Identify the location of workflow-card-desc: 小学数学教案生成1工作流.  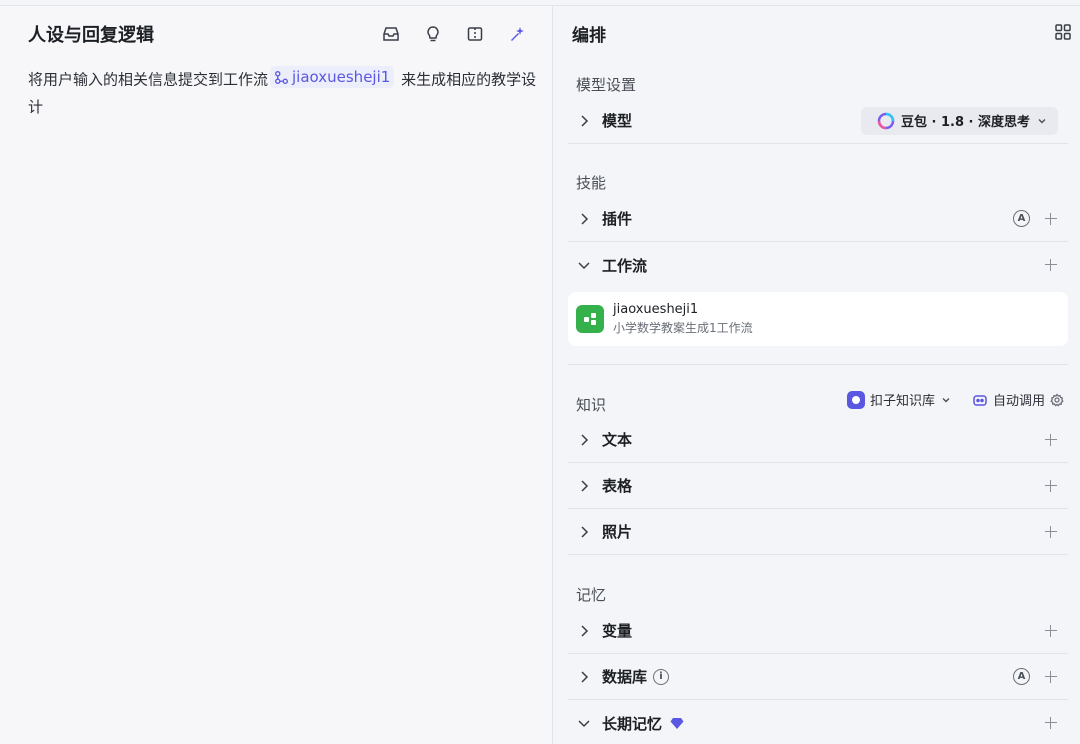
(683, 328).